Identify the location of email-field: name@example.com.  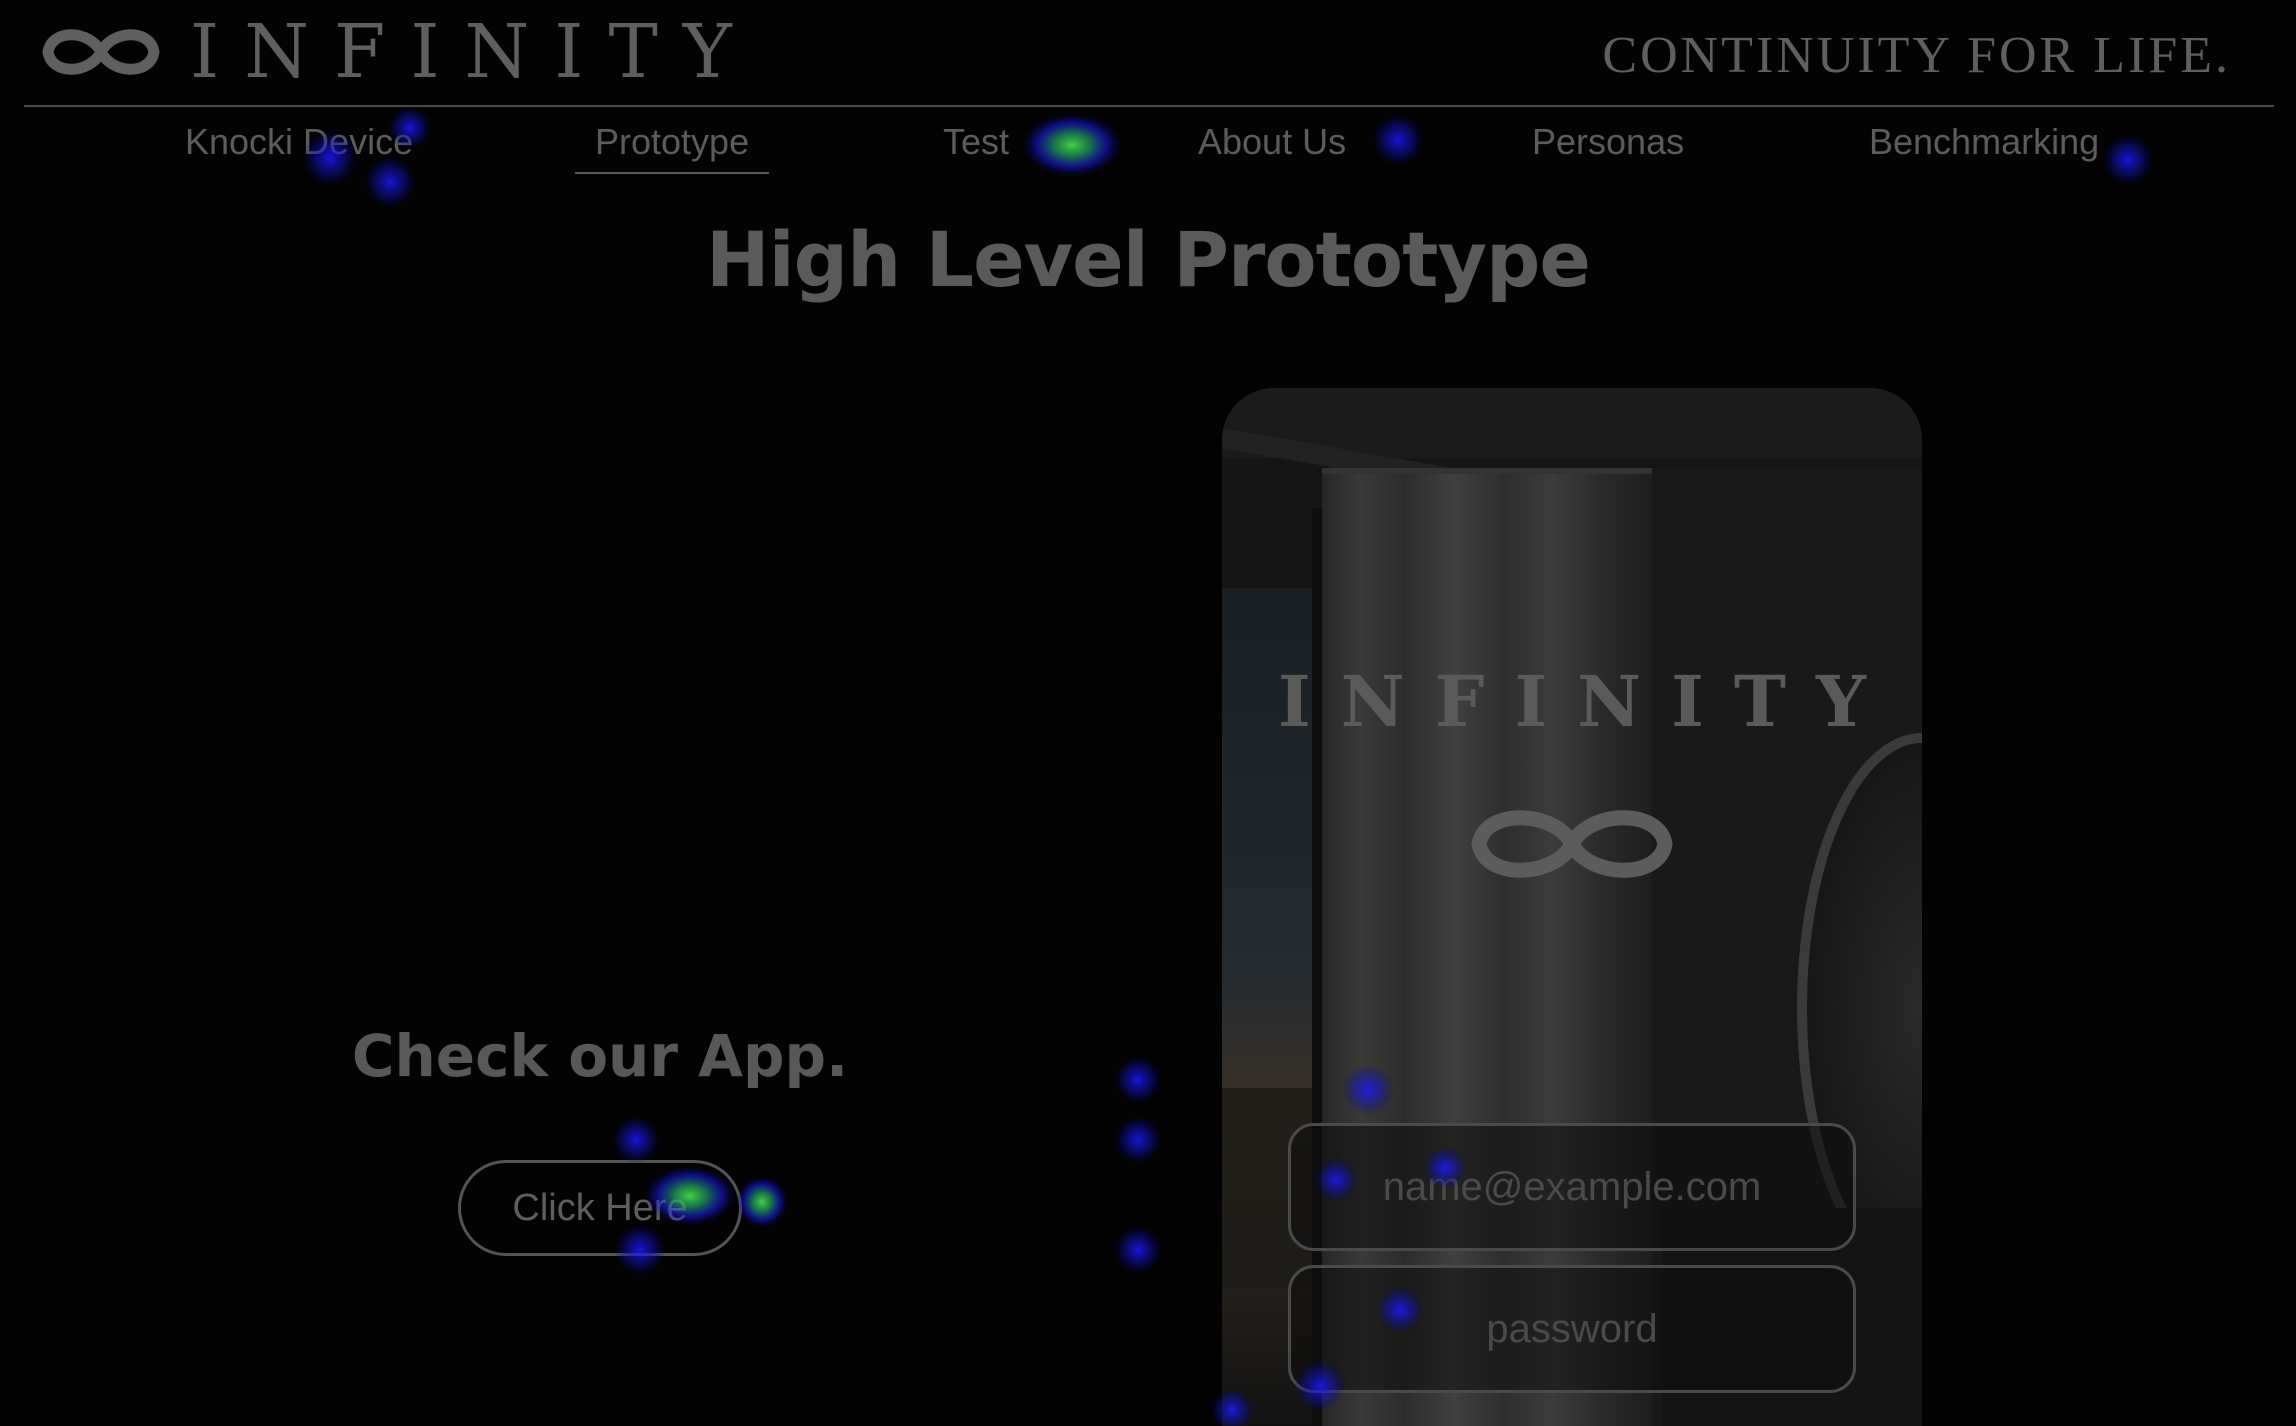
(1572, 1187).